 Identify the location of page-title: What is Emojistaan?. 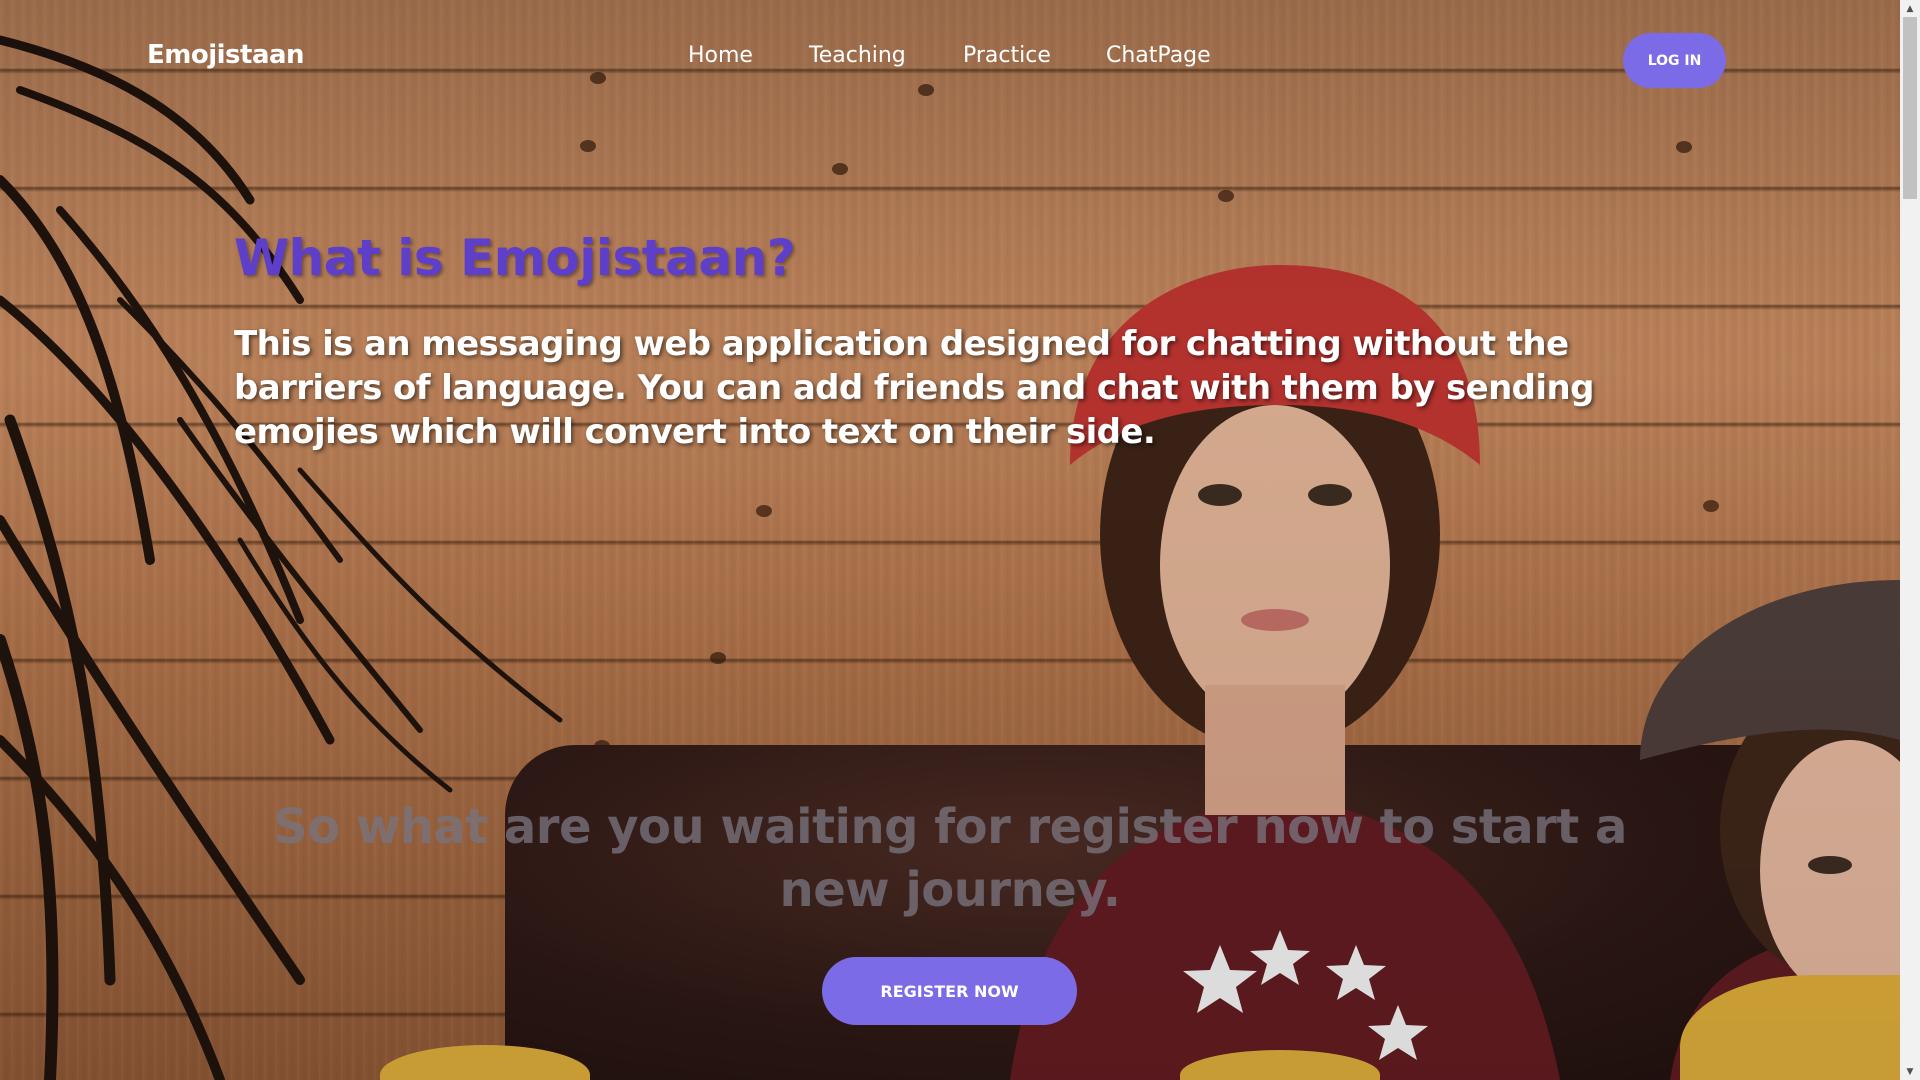
(515, 258).